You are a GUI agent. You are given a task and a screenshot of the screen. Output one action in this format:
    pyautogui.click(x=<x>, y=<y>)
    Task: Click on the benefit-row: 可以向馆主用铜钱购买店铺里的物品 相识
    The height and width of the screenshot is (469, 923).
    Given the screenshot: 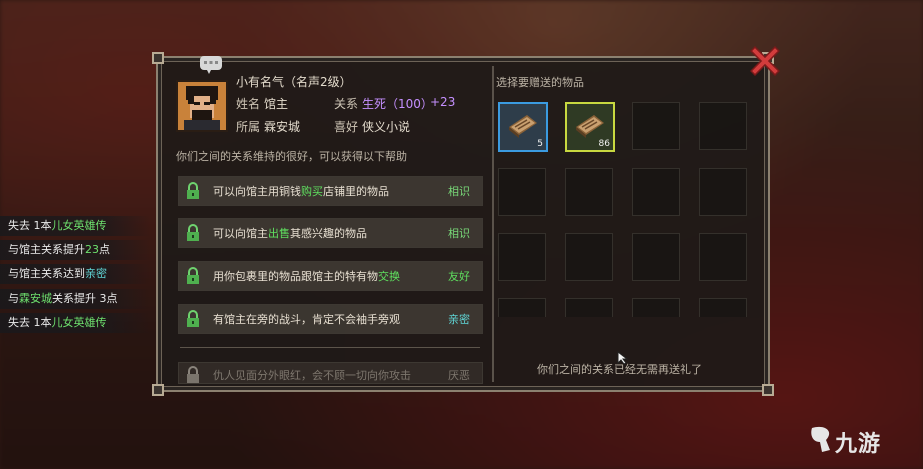 What is the action you would take?
    pyautogui.click(x=330, y=191)
    